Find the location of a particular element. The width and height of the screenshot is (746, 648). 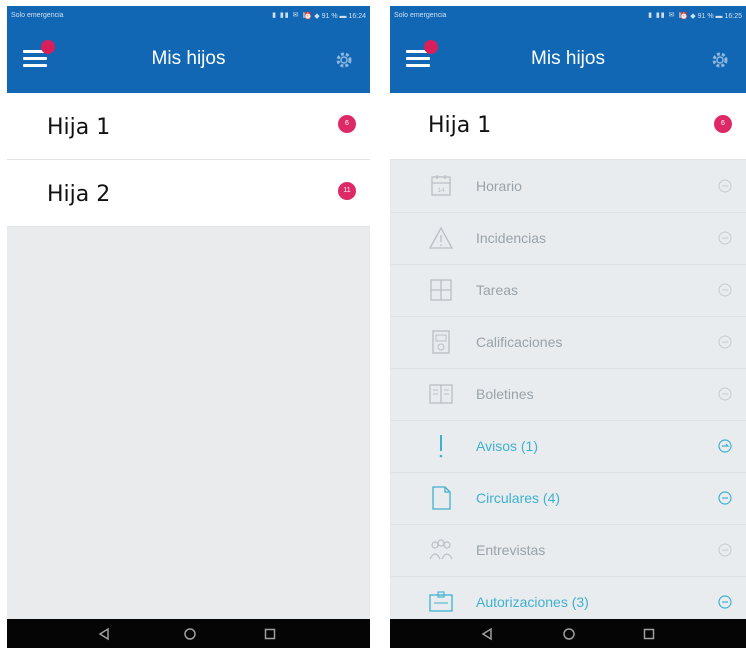

child-count-badge: 11 is located at coordinates (347, 191).